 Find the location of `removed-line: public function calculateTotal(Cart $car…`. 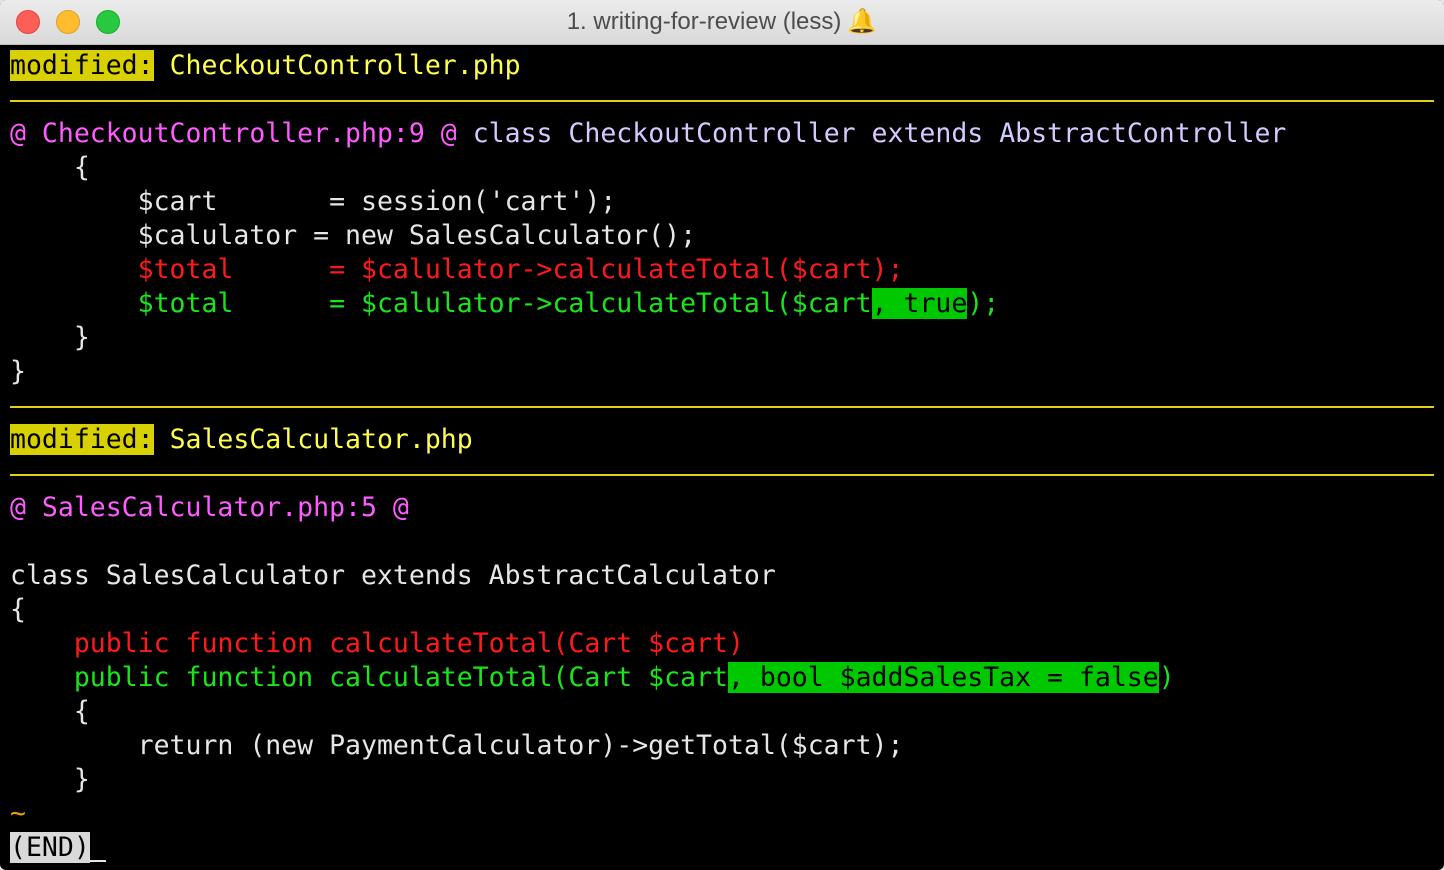

removed-line: public function calculateTotal(Cart $car… is located at coordinates (377, 643).